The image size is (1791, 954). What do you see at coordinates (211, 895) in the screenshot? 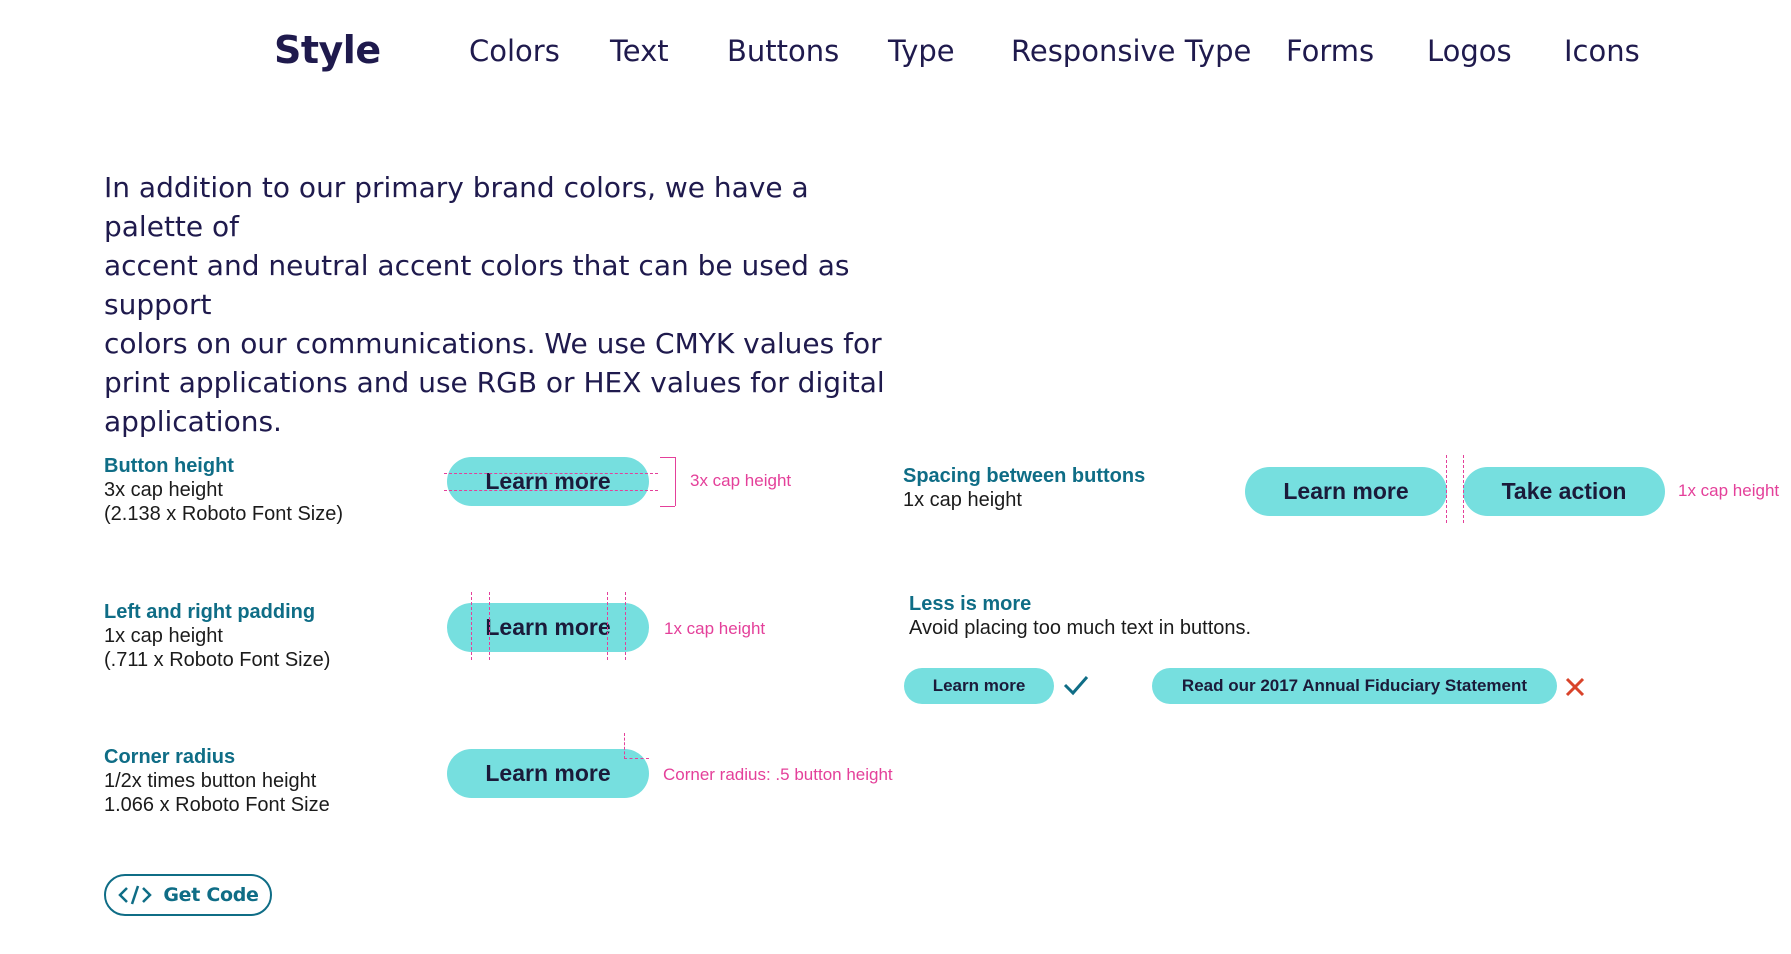
I see `get-code-label: Get Code` at bounding box center [211, 895].